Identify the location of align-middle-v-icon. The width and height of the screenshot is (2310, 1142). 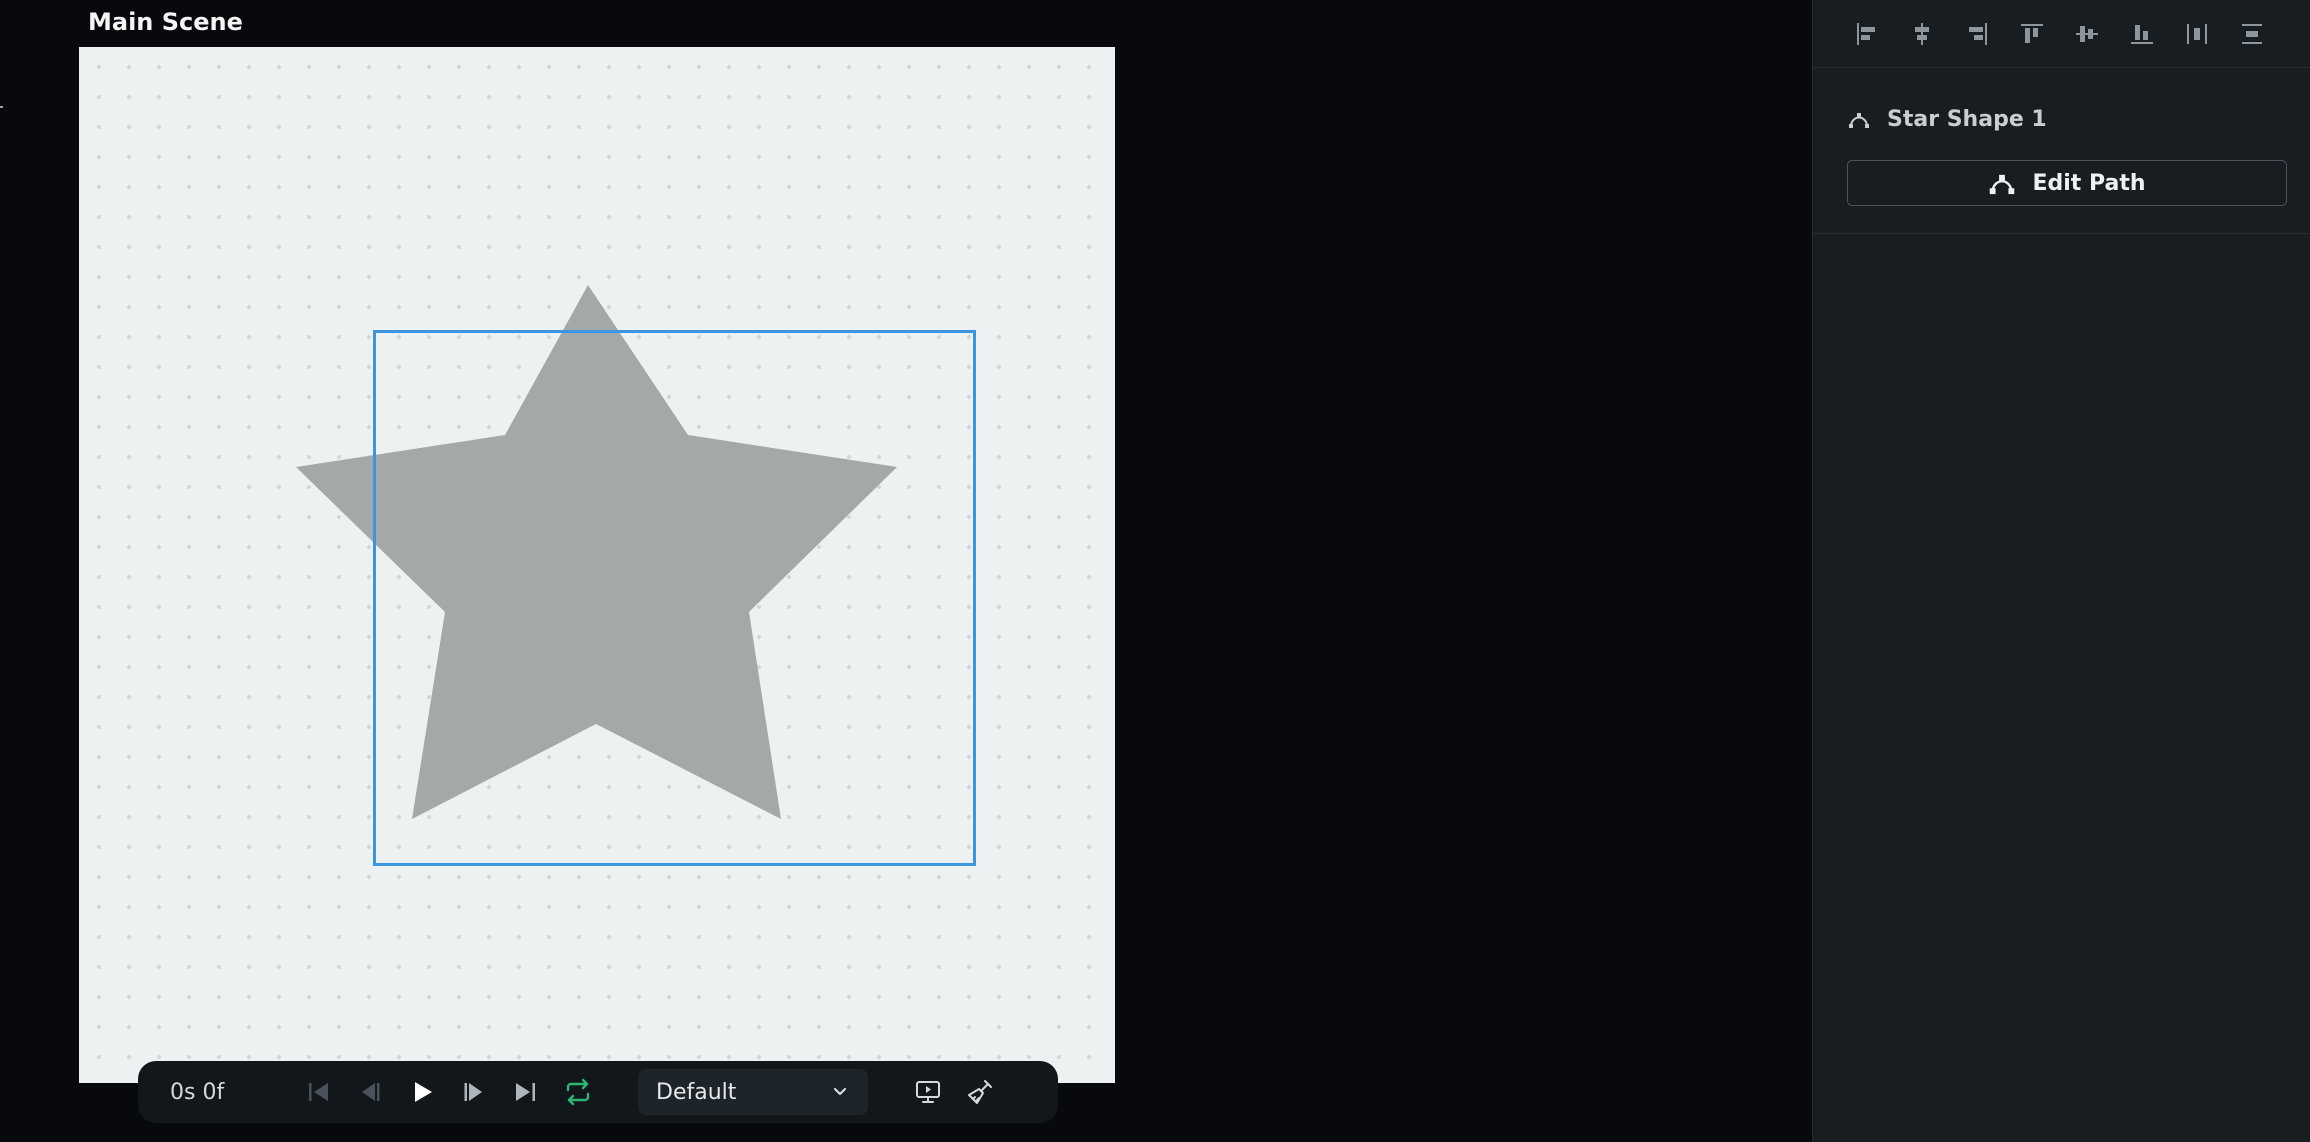
(2087, 33).